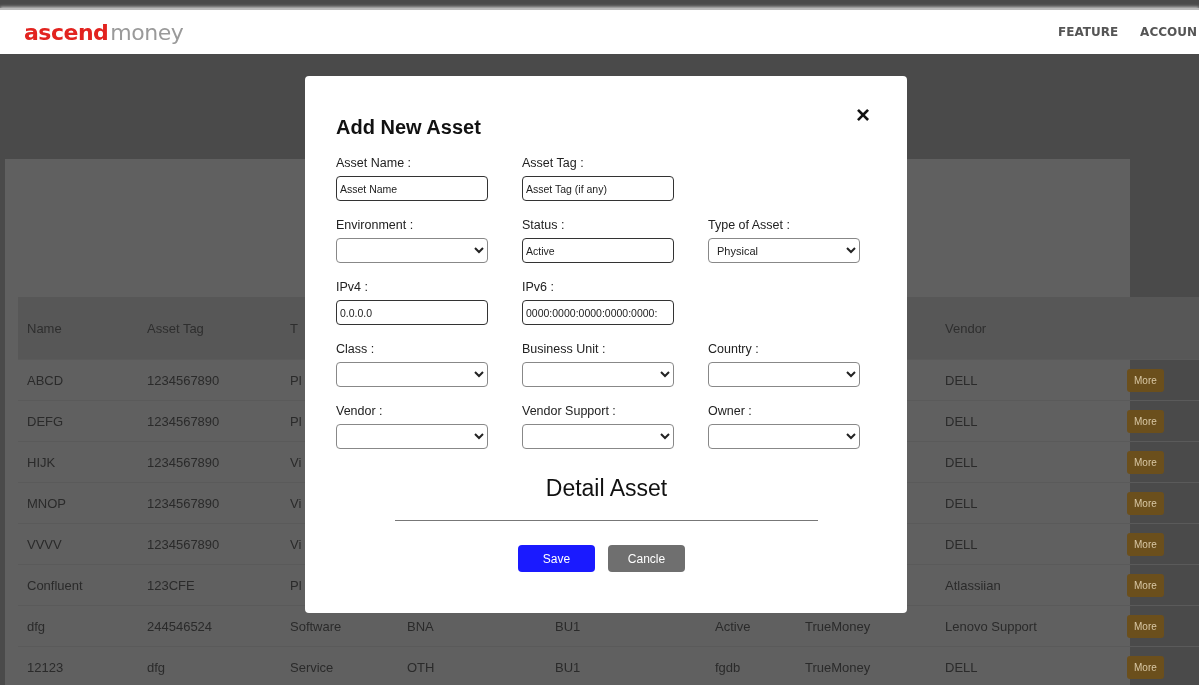 Image resolution: width=1199 pixels, height=685 pixels. I want to click on close-button: ×, so click(863, 115).